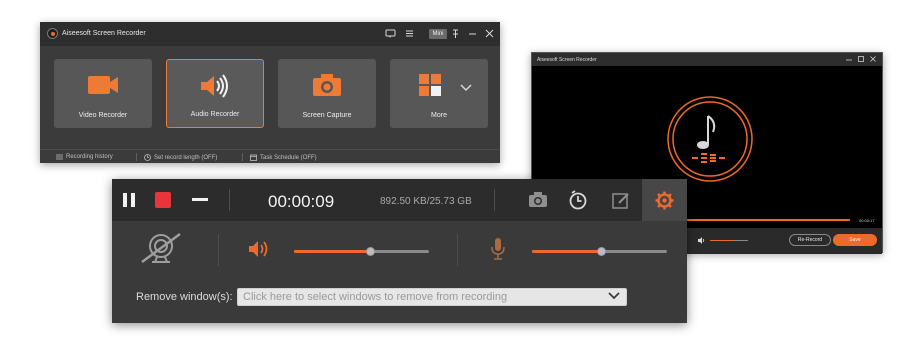 This screenshot has width=920, height=340. What do you see at coordinates (253, 157) in the screenshot?
I see `schedule-icon` at bounding box center [253, 157].